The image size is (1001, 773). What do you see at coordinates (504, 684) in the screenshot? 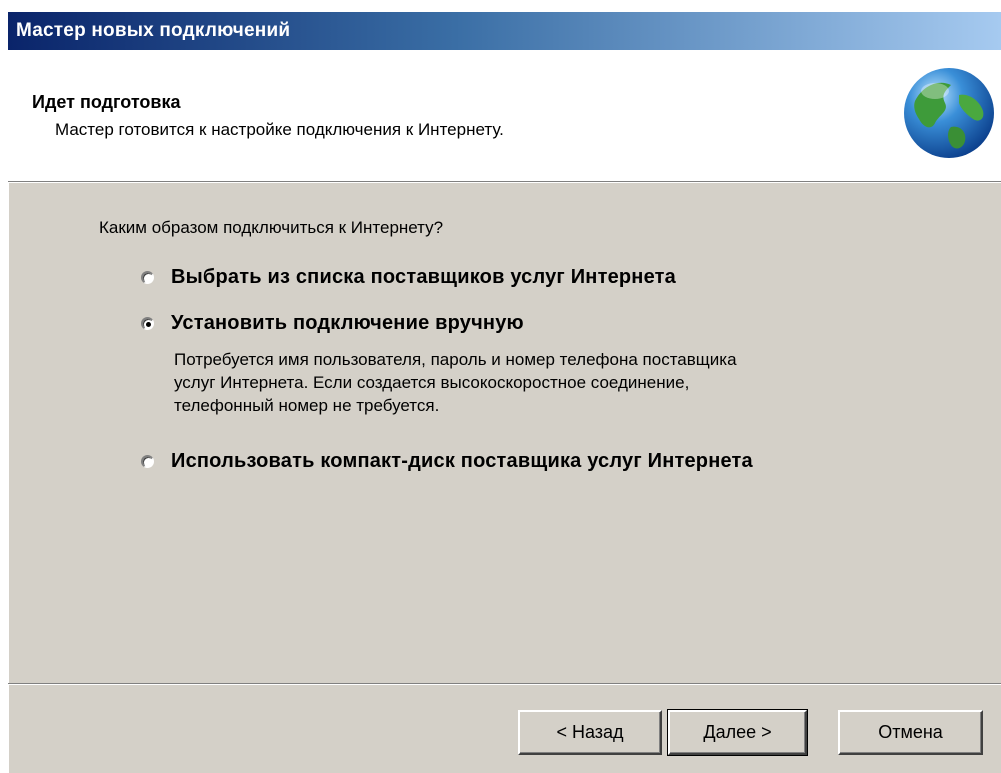
I see `footer-separator` at bounding box center [504, 684].